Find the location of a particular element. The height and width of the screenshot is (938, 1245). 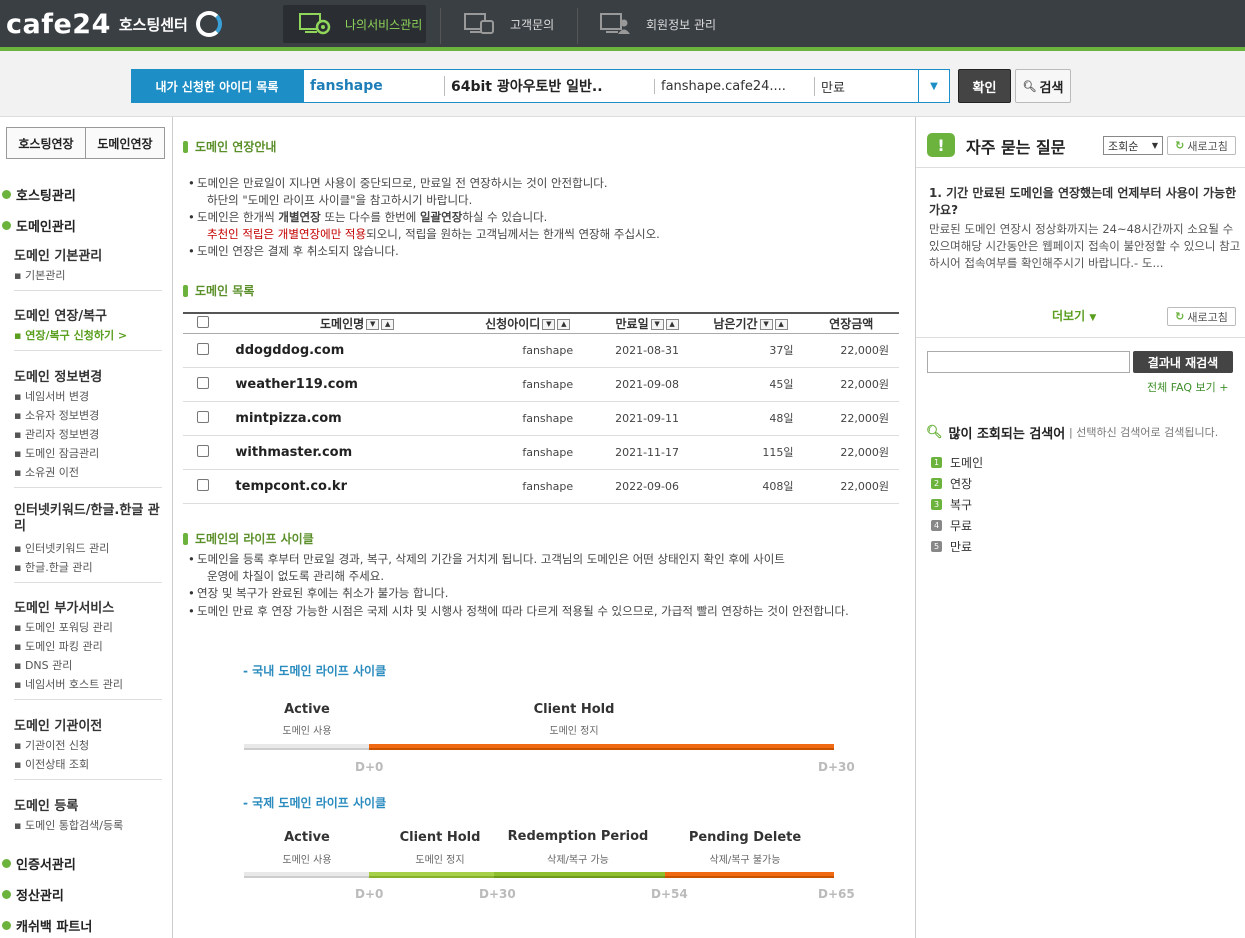

sidebar-item-transfer-status: ▪ 이전상태 조회 is located at coordinates (51, 764).